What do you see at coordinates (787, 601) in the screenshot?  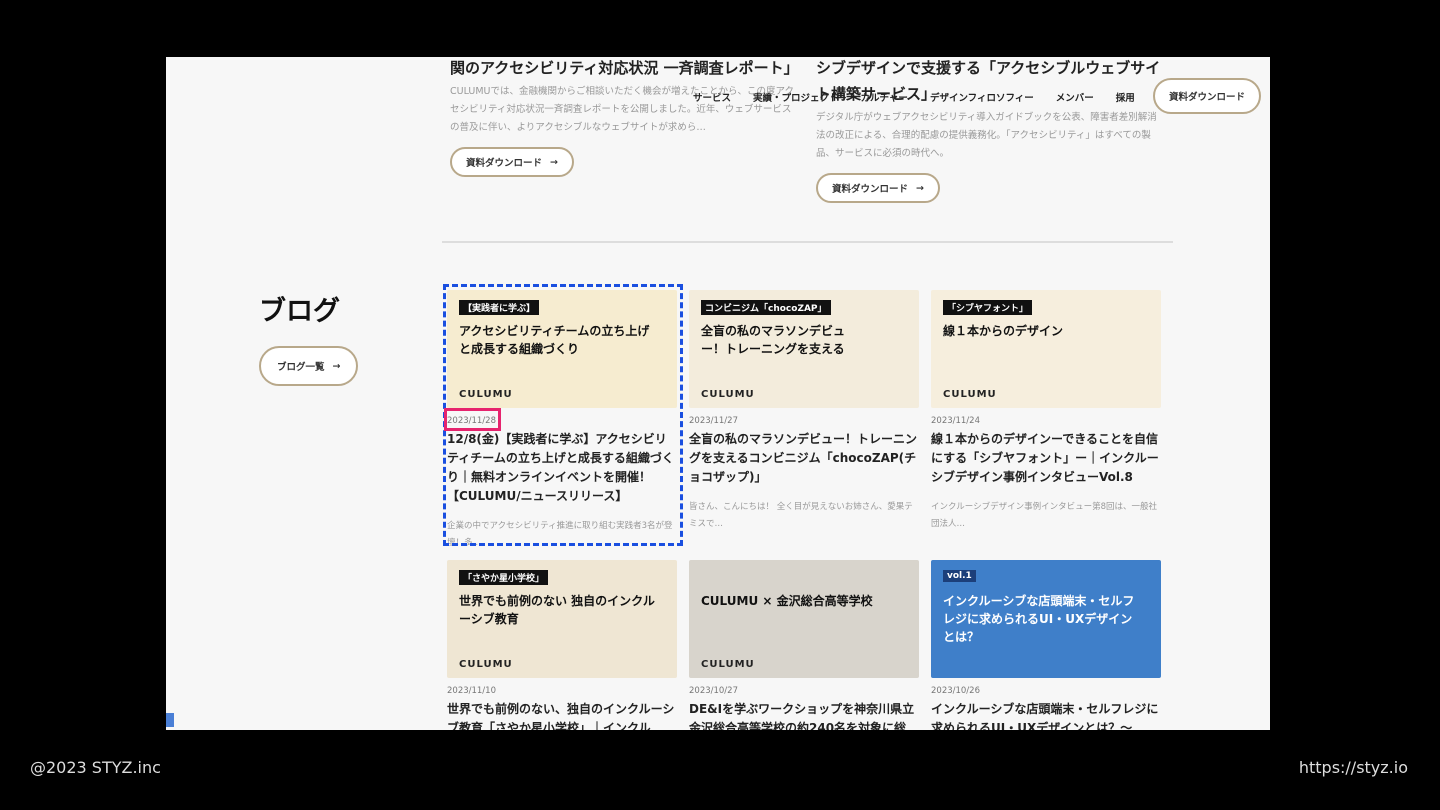 I see `thumbnail-text: CULUMU × 金沢総合高等学校` at bounding box center [787, 601].